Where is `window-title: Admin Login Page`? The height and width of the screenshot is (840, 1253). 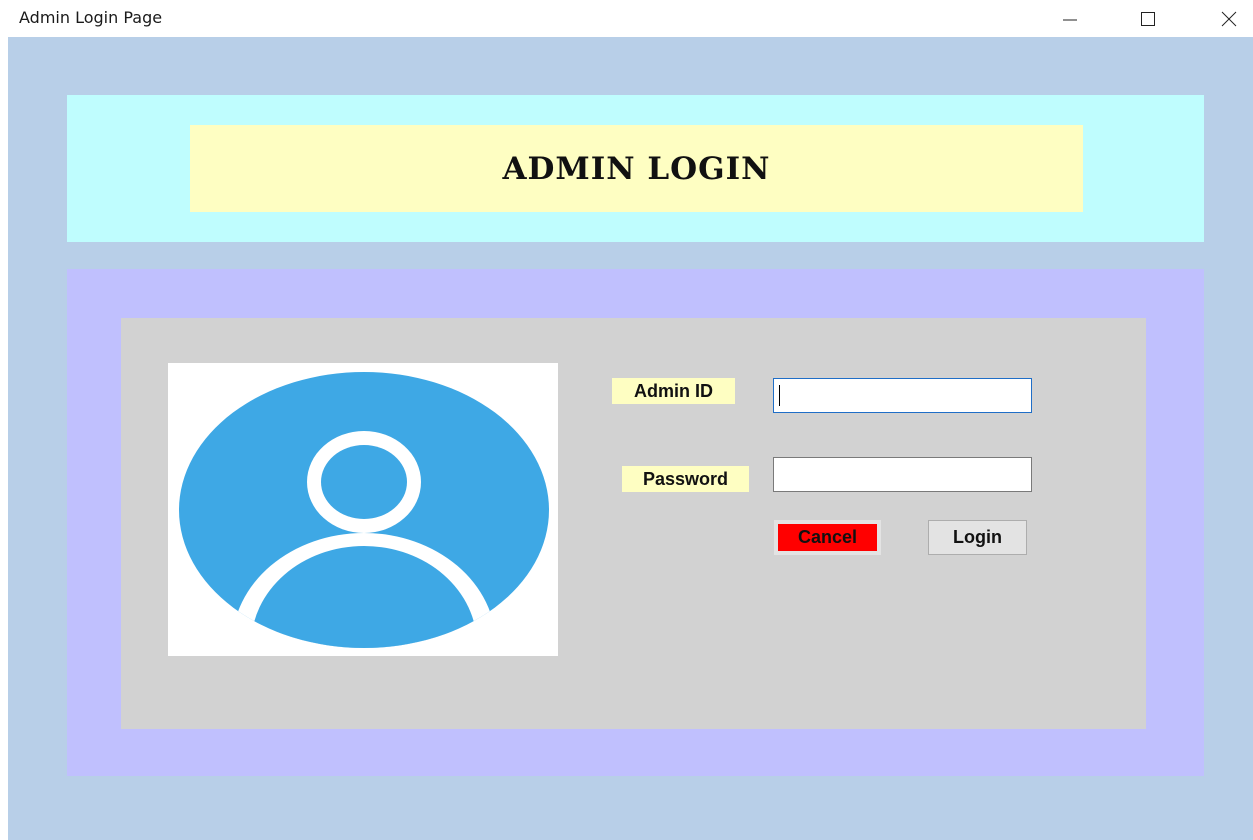 window-title: Admin Login Page is located at coordinates (91, 17).